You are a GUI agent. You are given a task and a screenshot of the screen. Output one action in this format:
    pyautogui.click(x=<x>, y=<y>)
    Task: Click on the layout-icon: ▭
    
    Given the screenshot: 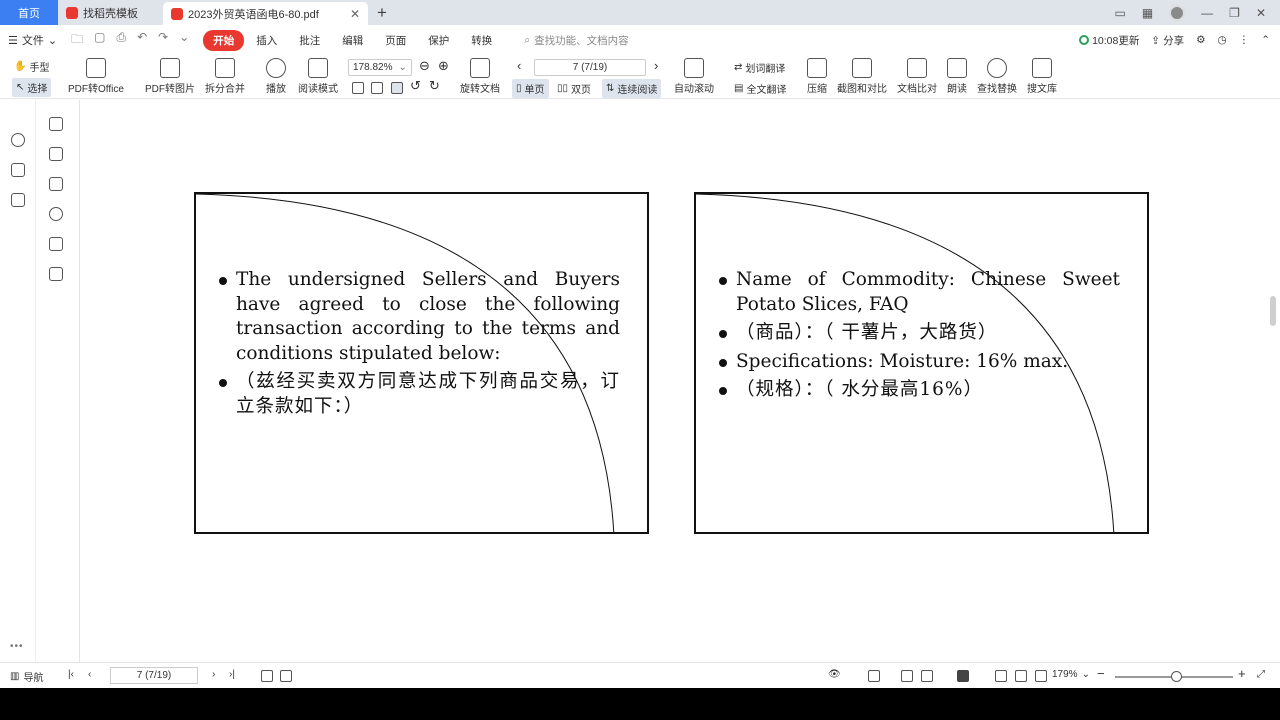 What is the action you would take?
    pyautogui.click(x=1119, y=13)
    